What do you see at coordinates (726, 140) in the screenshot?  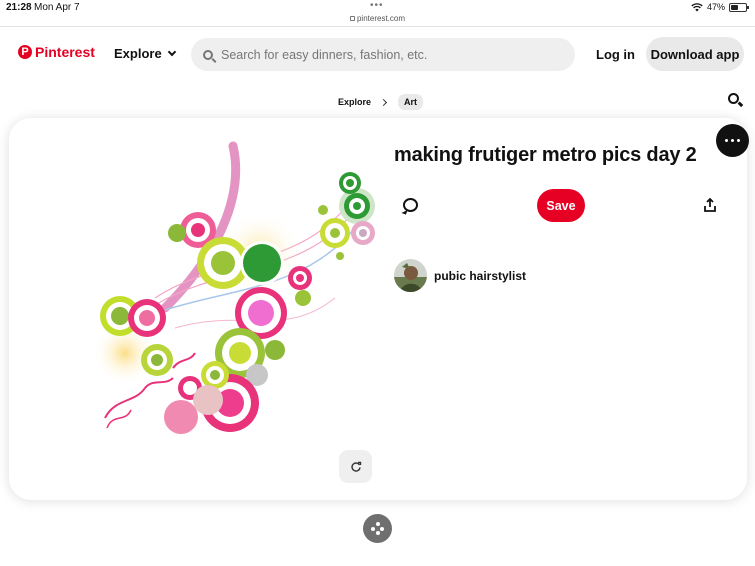 I see `more-icon` at bounding box center [726, 140].